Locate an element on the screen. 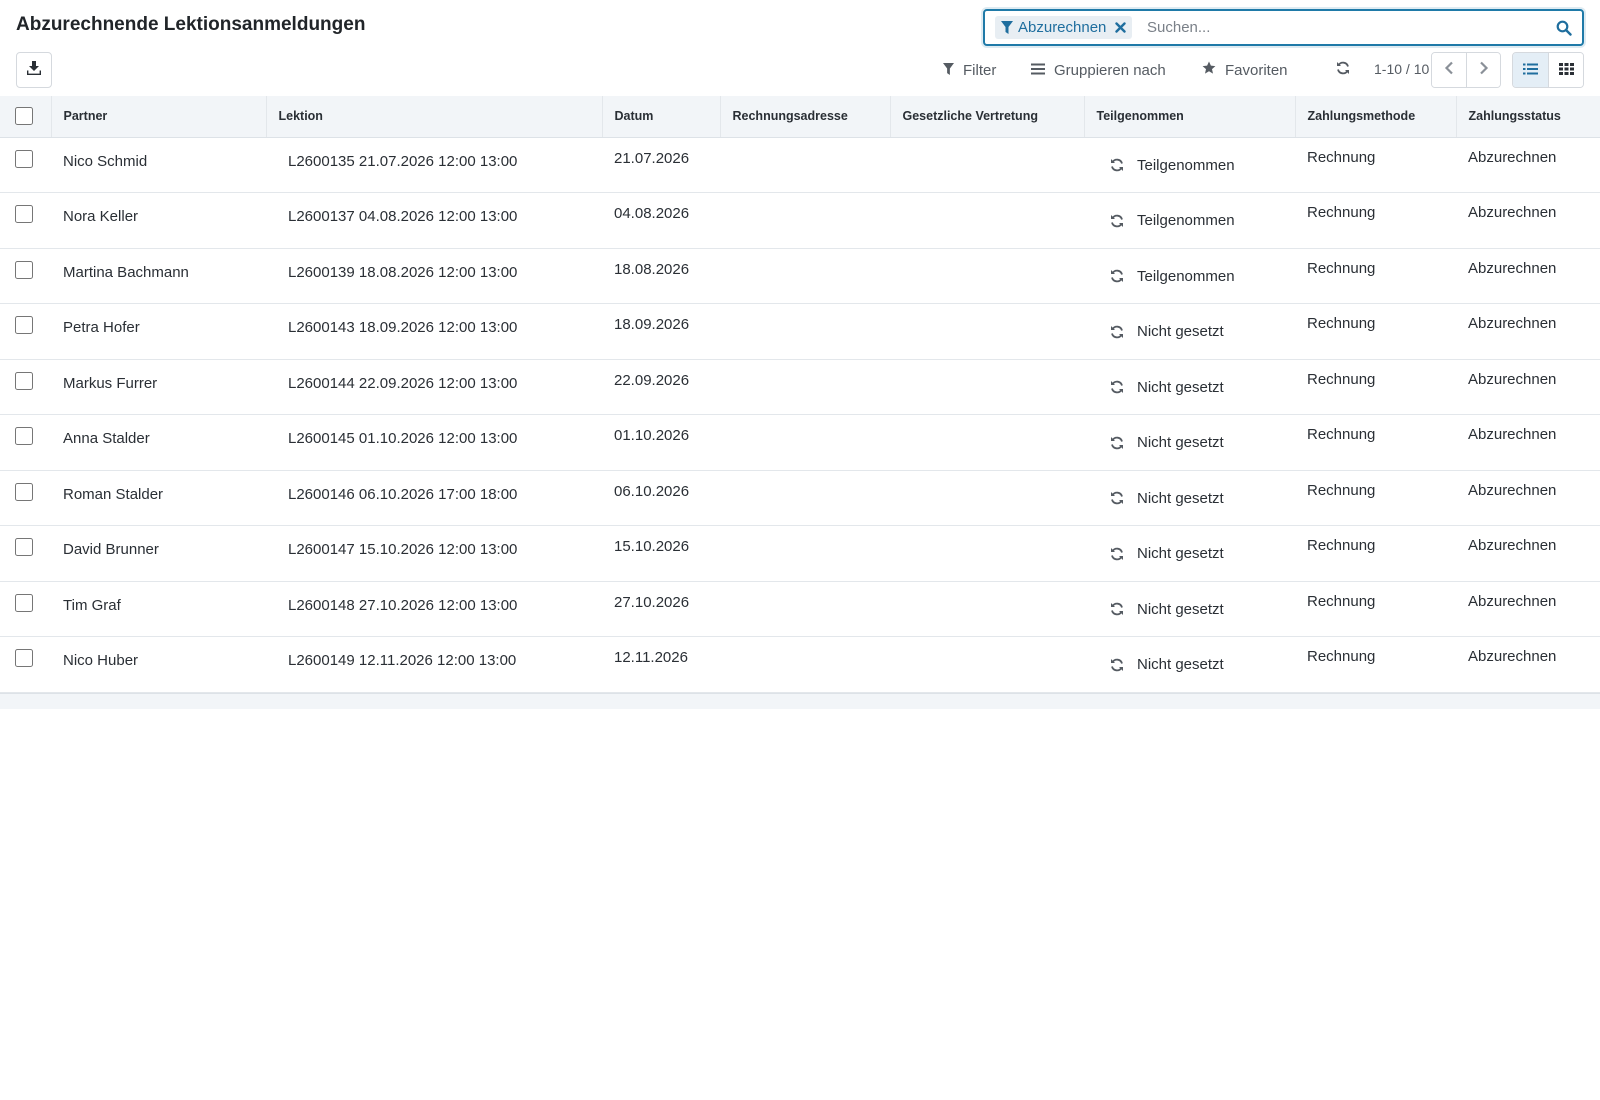 The width and height of the screenshot is (1600, 1100). cell-partner: Martina Bachmann is located at coordinates (158, 276).